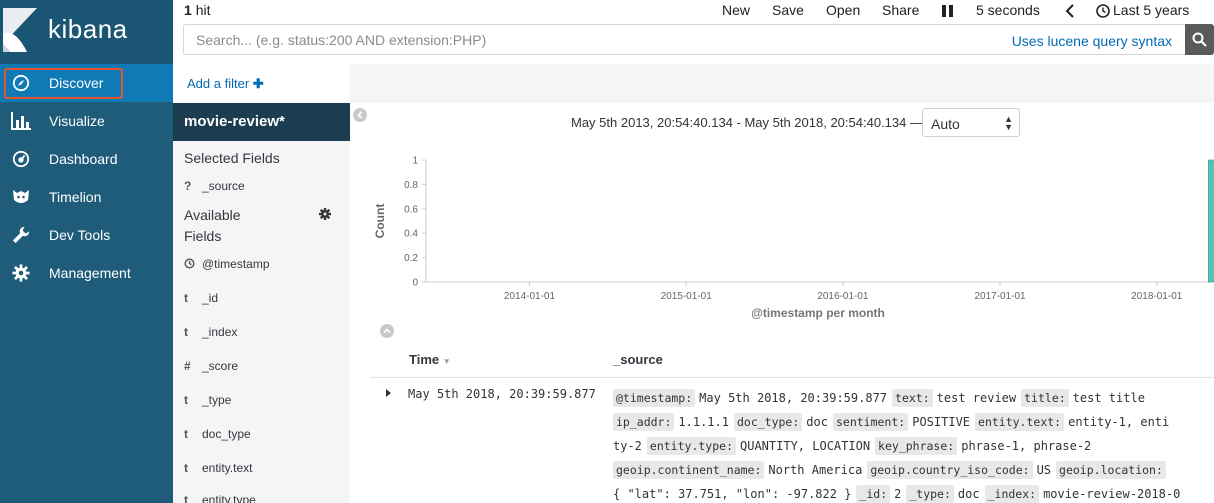  What do you see at coordinates (415, 161) in the screenshot?
I see `y-tick-label: 1` at bounding box center [415, 161].